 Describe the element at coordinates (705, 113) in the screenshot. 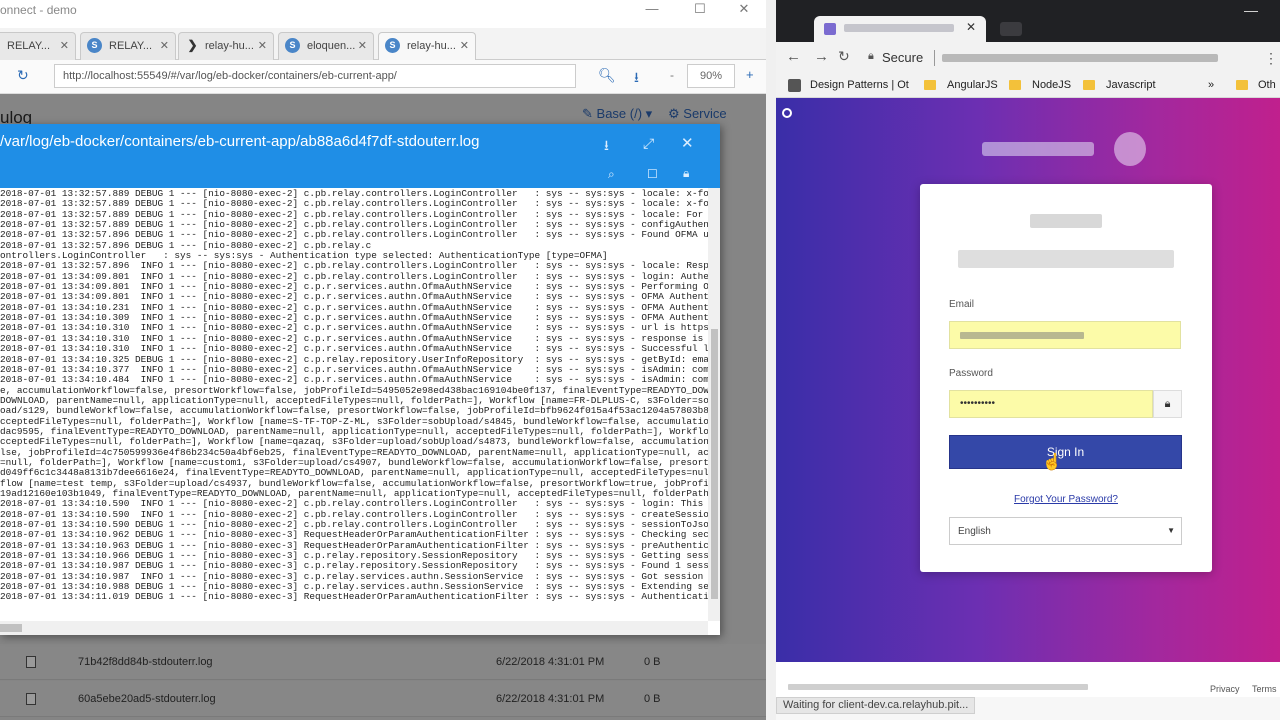

I see `service-link-label: Service` at that location.